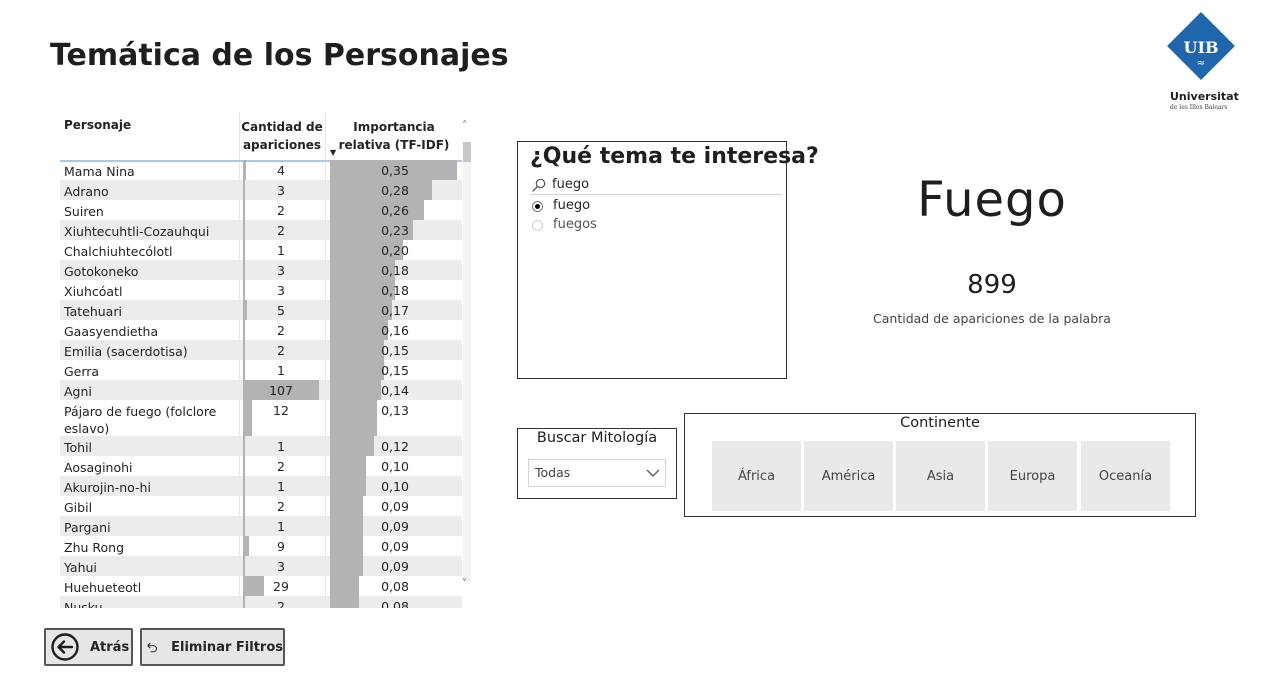 The width and height of the screenshot is (1272, 677). I want to click on character-name: Aosaginohi, so click(98, 467).